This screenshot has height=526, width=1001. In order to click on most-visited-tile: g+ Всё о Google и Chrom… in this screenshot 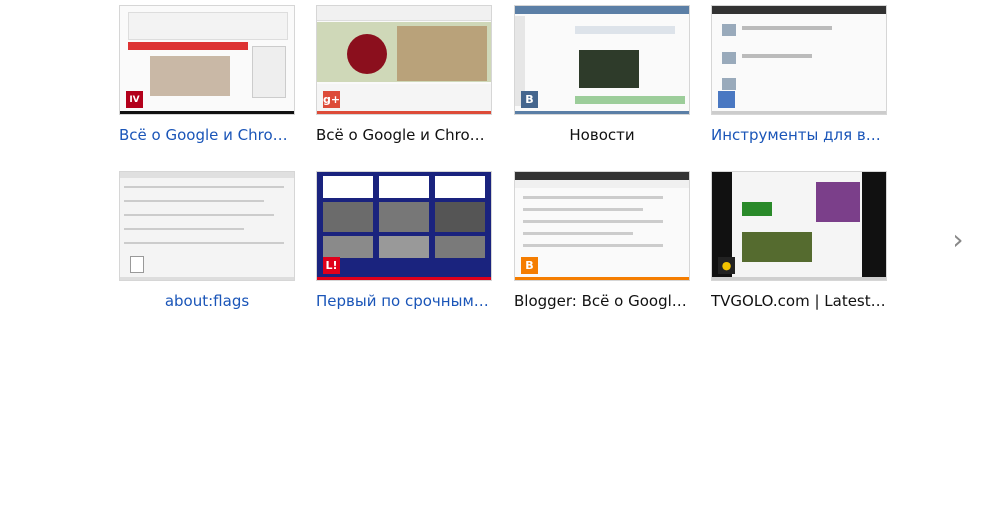, I will do `click(404, 80)`.